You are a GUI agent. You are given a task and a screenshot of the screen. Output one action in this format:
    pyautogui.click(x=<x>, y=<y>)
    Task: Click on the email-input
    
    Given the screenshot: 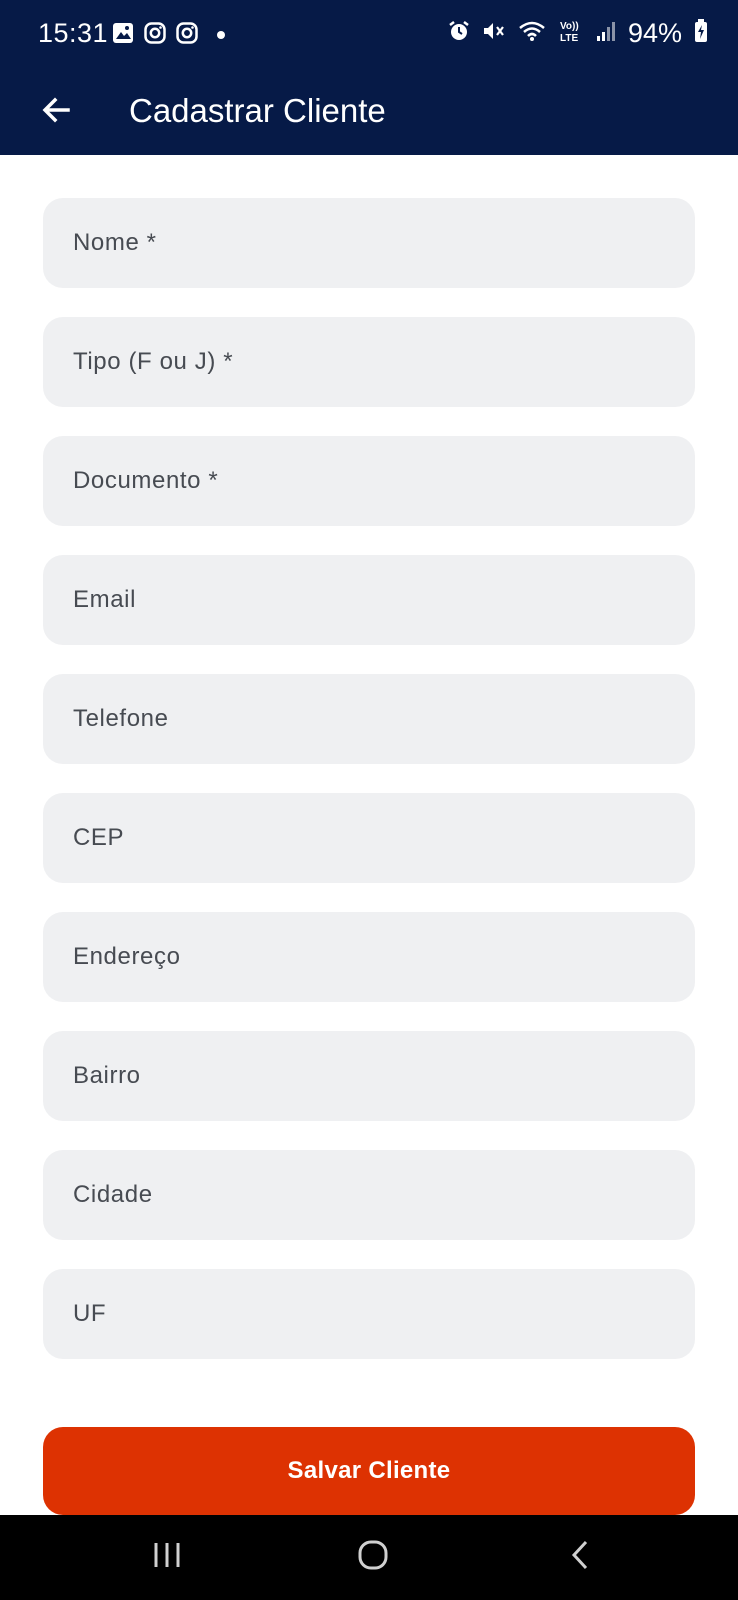 What is the action you would take?
    pyautogui.click(x=369, y=600)
    